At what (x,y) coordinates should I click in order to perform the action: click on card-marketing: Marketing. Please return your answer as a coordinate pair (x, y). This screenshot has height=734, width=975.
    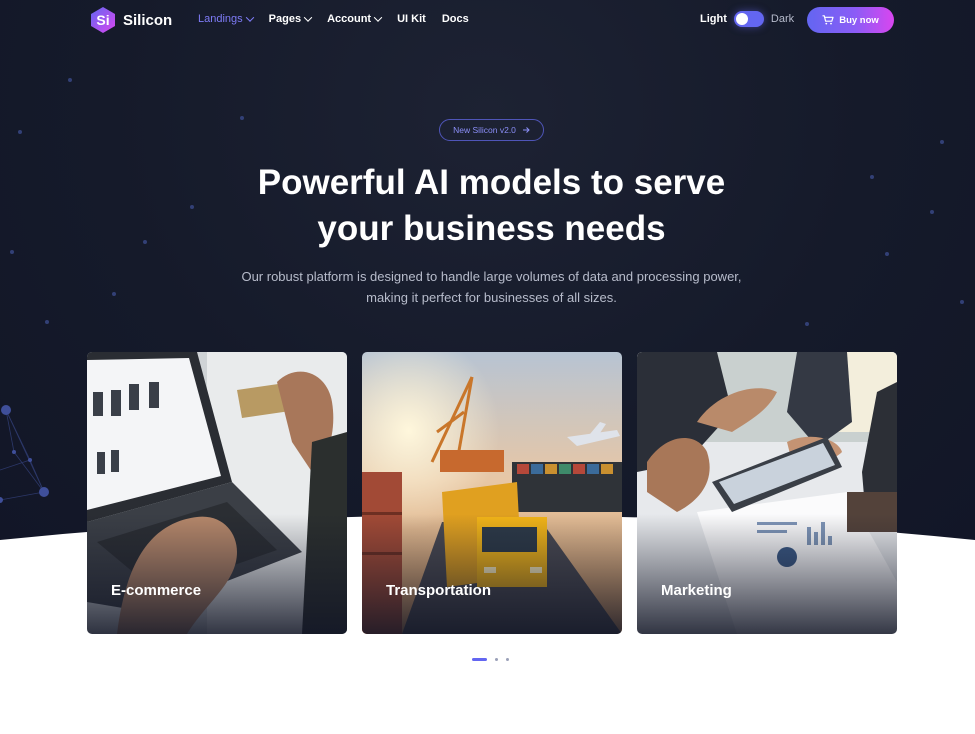
    Looking at the image, I should click on (767, 493).